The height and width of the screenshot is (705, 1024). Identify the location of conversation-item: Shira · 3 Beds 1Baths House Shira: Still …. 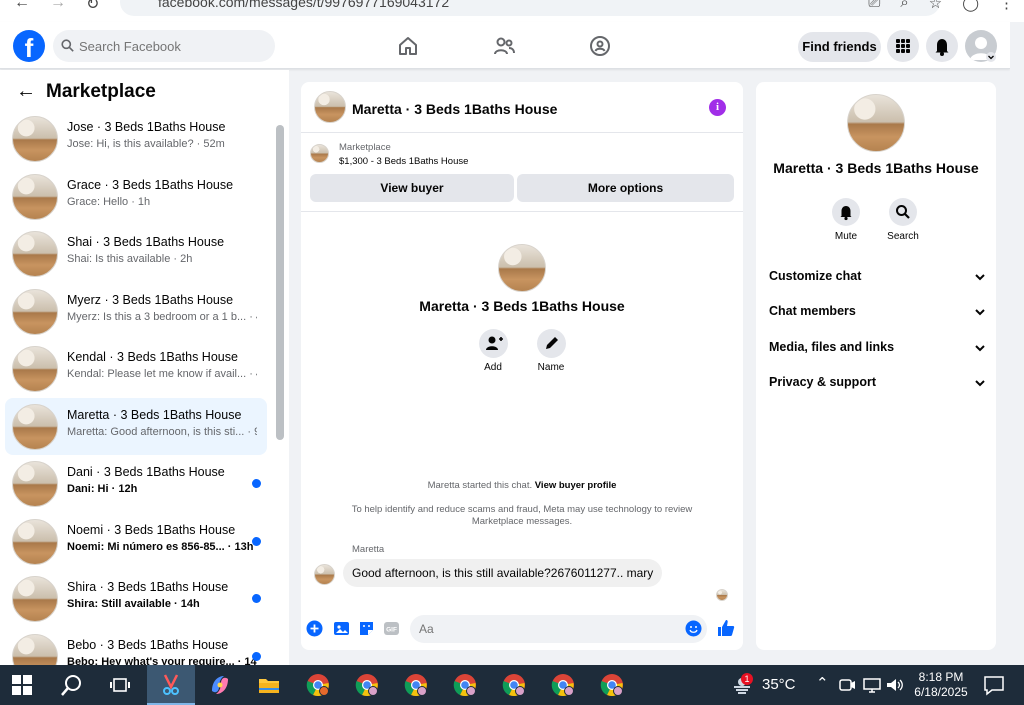
(136, 599).